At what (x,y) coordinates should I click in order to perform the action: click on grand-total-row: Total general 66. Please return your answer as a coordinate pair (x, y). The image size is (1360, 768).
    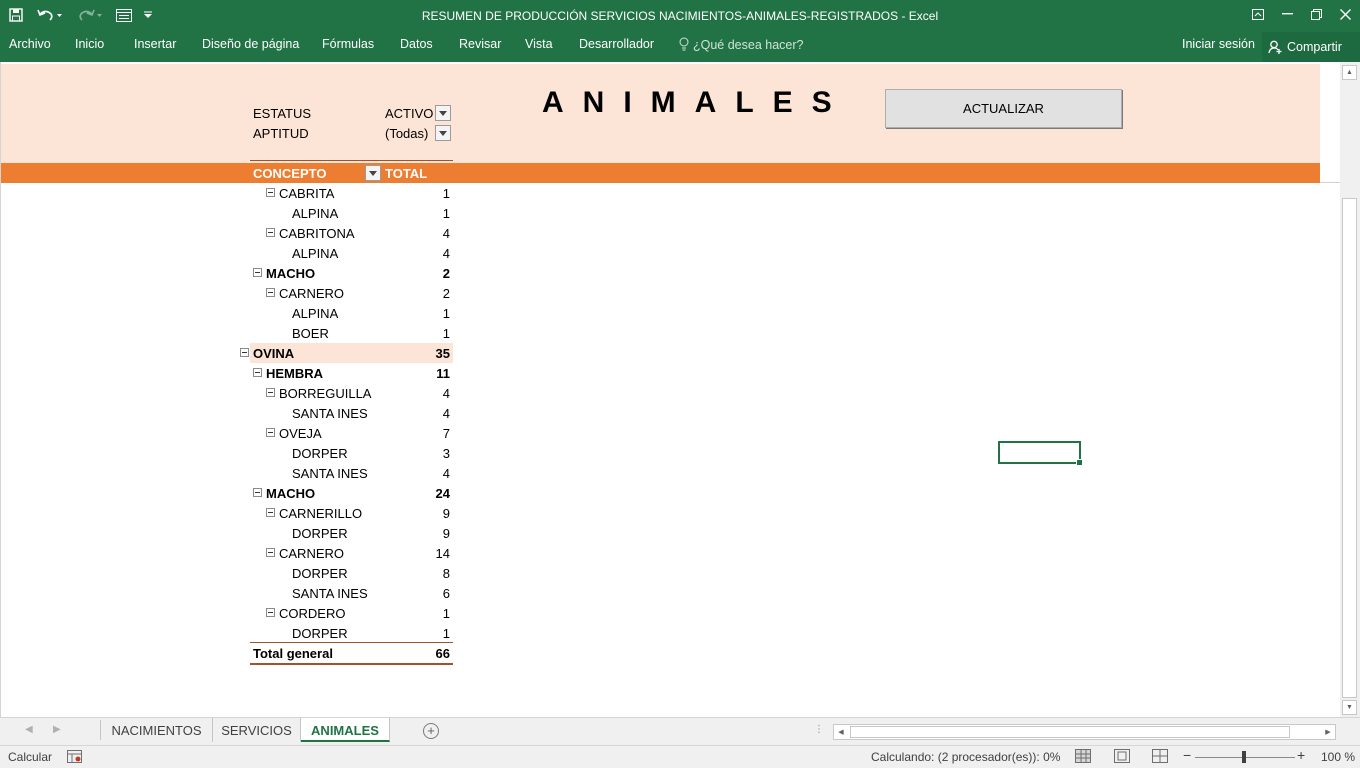
    Looking at the image, I should click on (351, 653).